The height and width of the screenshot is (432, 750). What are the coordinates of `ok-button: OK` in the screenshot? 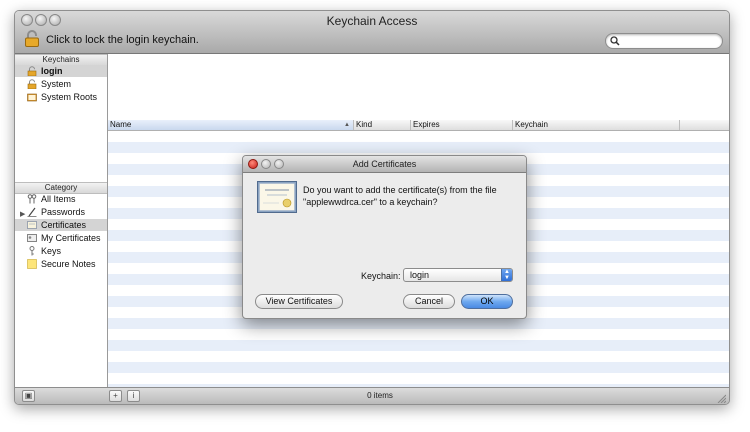 It's located at (487, 301).